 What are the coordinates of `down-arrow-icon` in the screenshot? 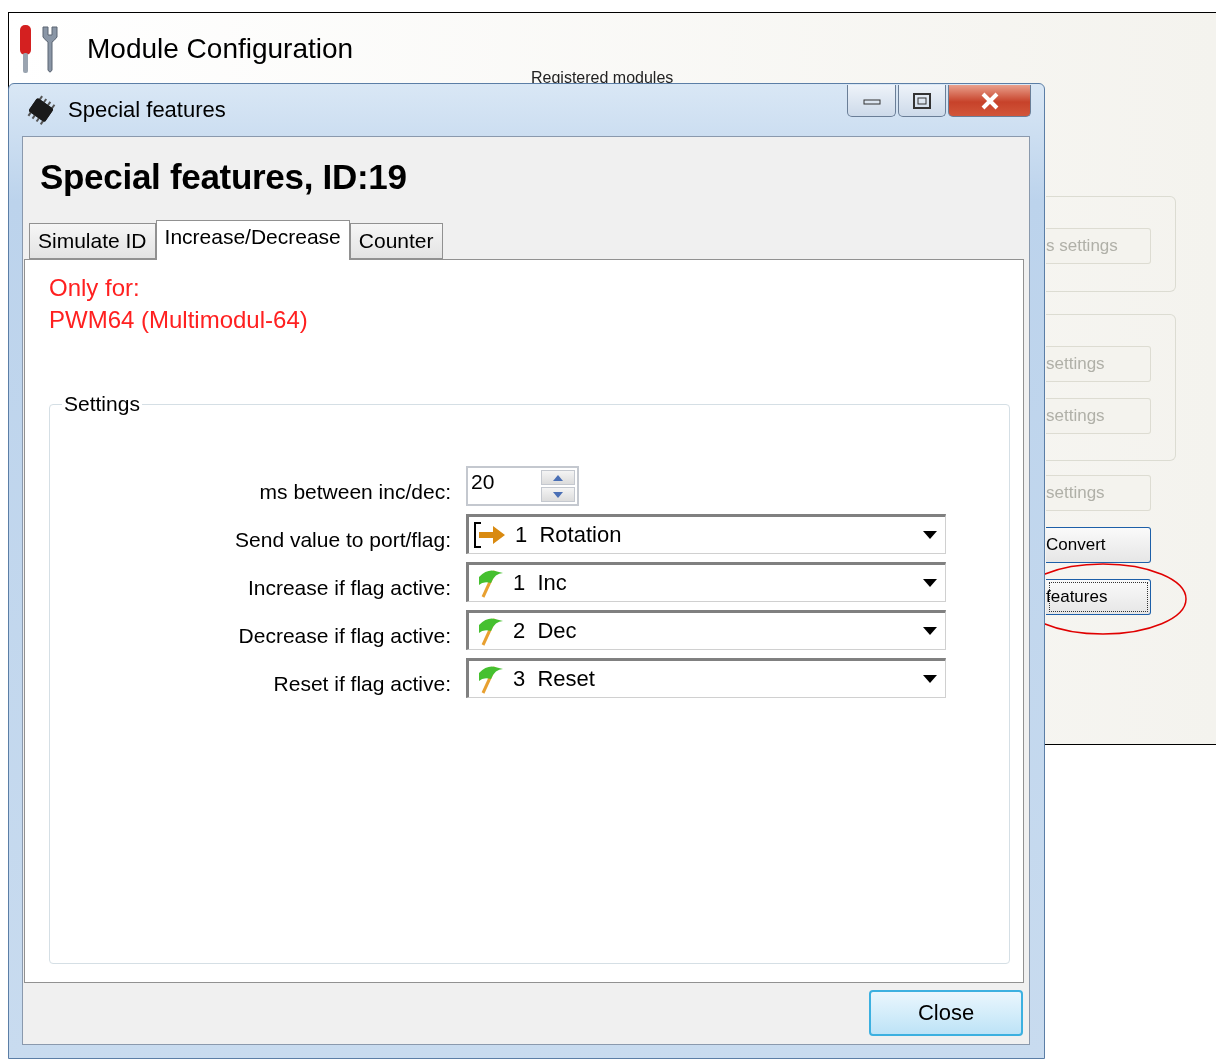 It's located at (558, 494).